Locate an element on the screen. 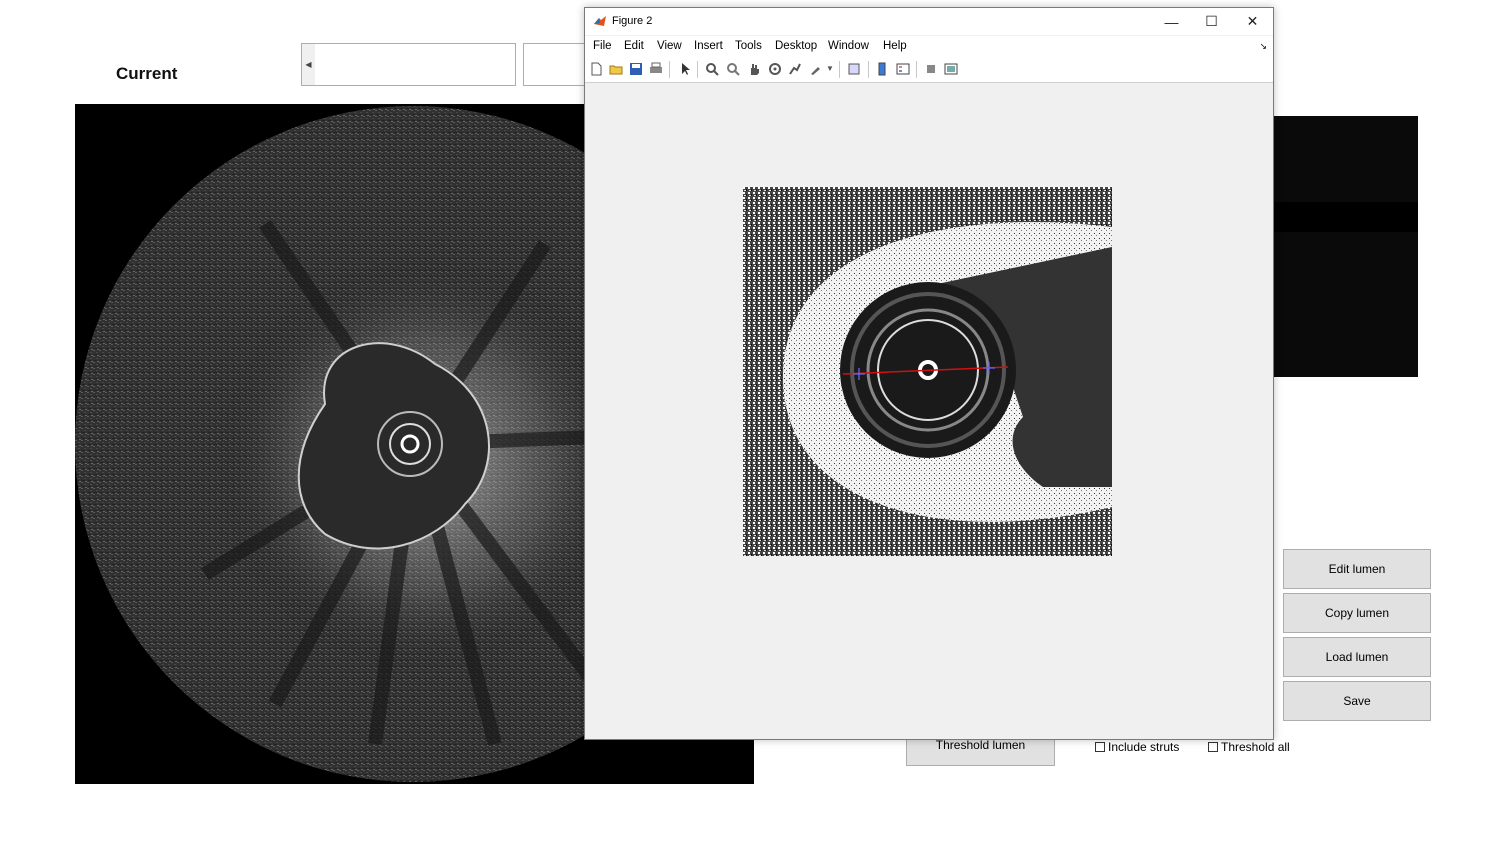  copy-lumen-button: Copy lumen is located at coordinates (1357, 613).